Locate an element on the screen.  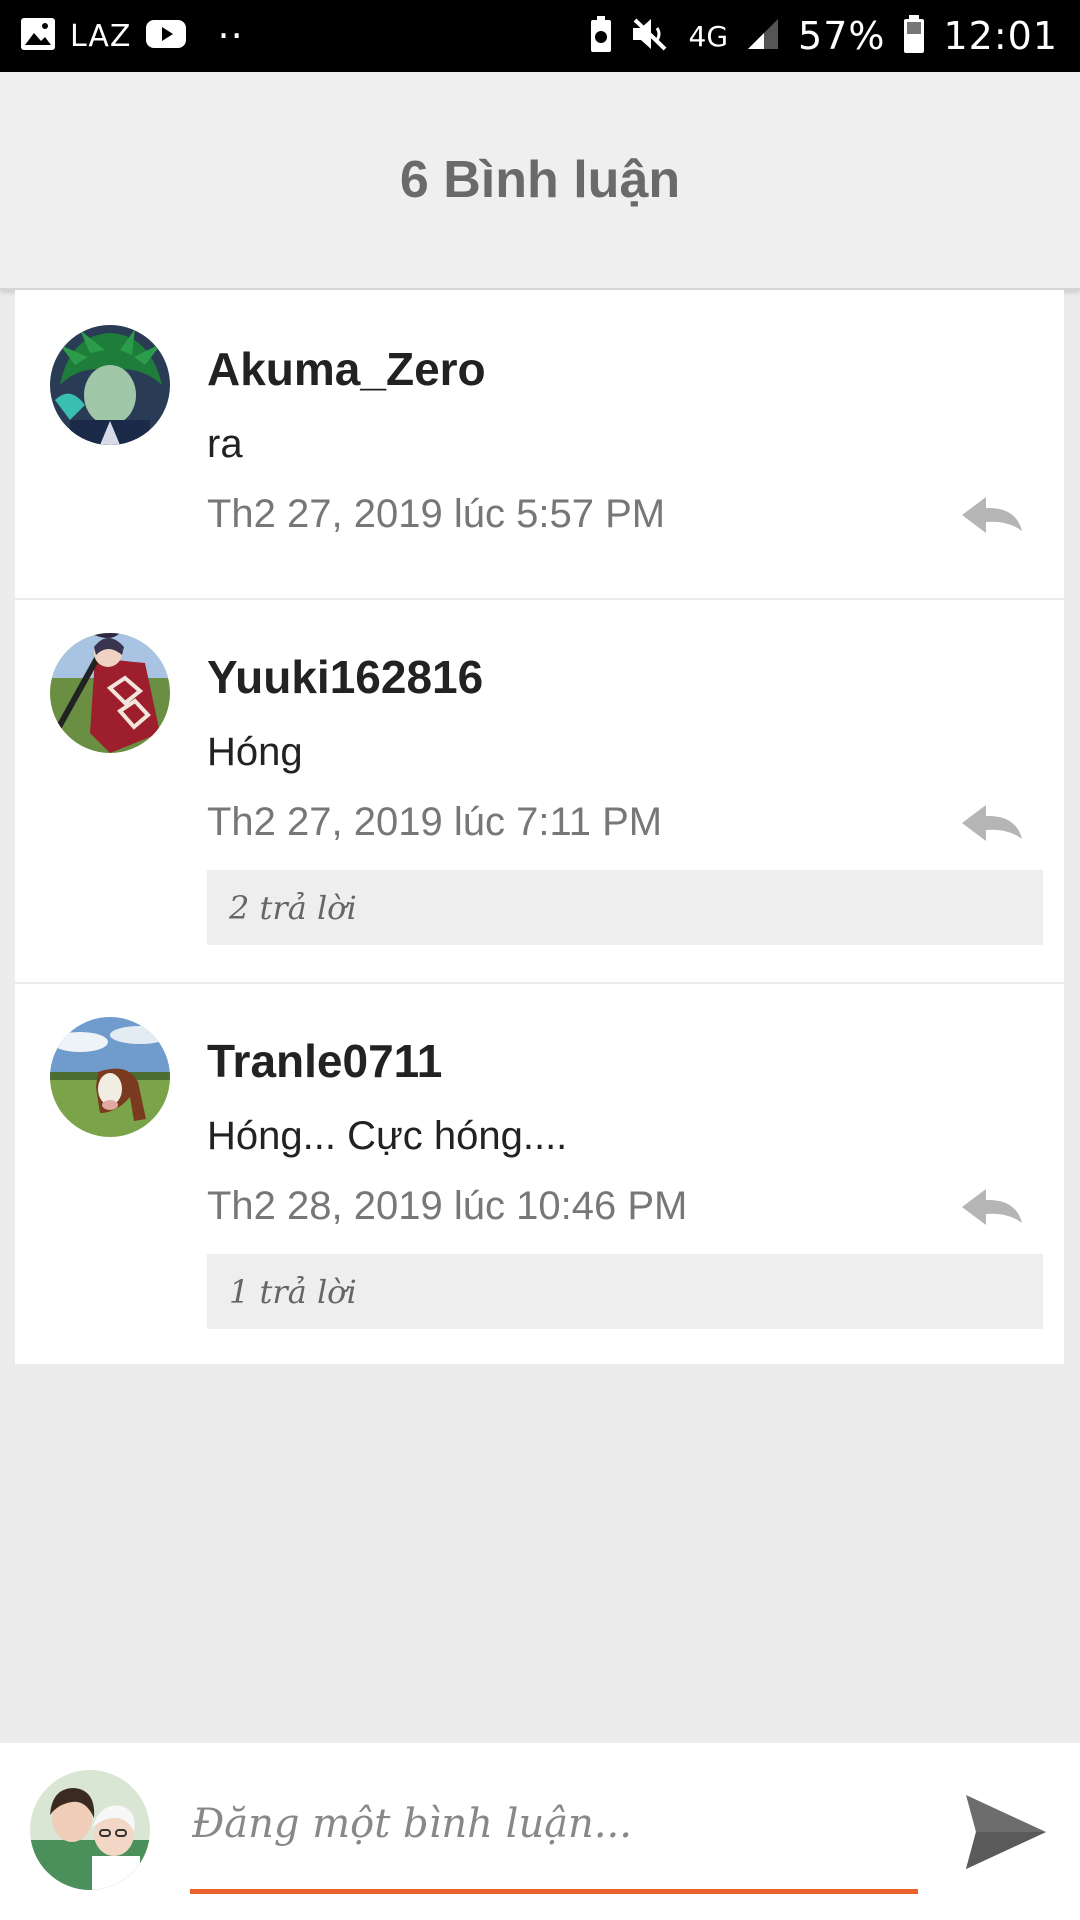
image-icon is located at coordinates (38, 36).